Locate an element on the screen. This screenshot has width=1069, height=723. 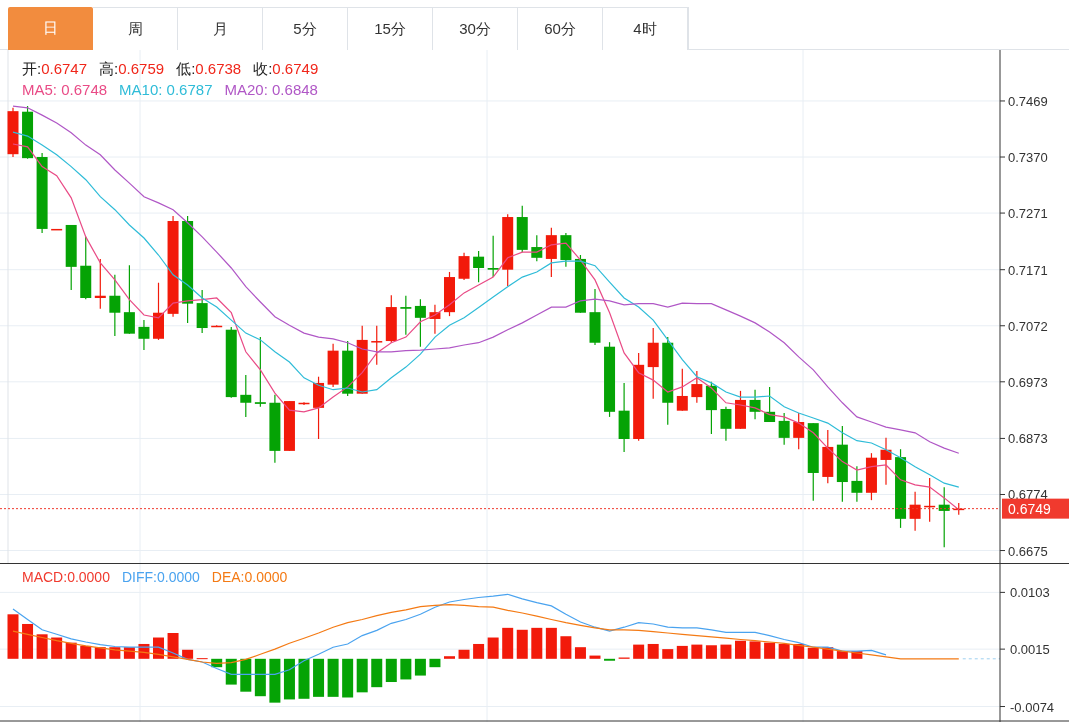
ma-legend-text: MA5: 0.6748 is located at coordinates (65, 90).